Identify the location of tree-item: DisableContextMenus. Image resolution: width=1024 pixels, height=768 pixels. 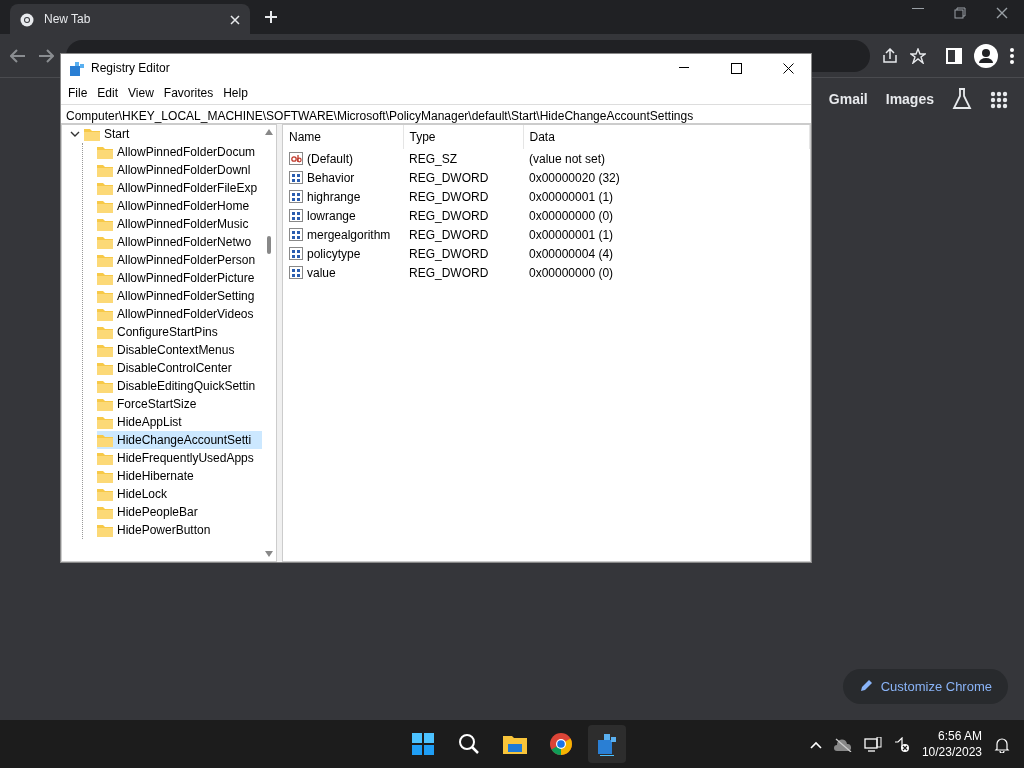
(179, 350).